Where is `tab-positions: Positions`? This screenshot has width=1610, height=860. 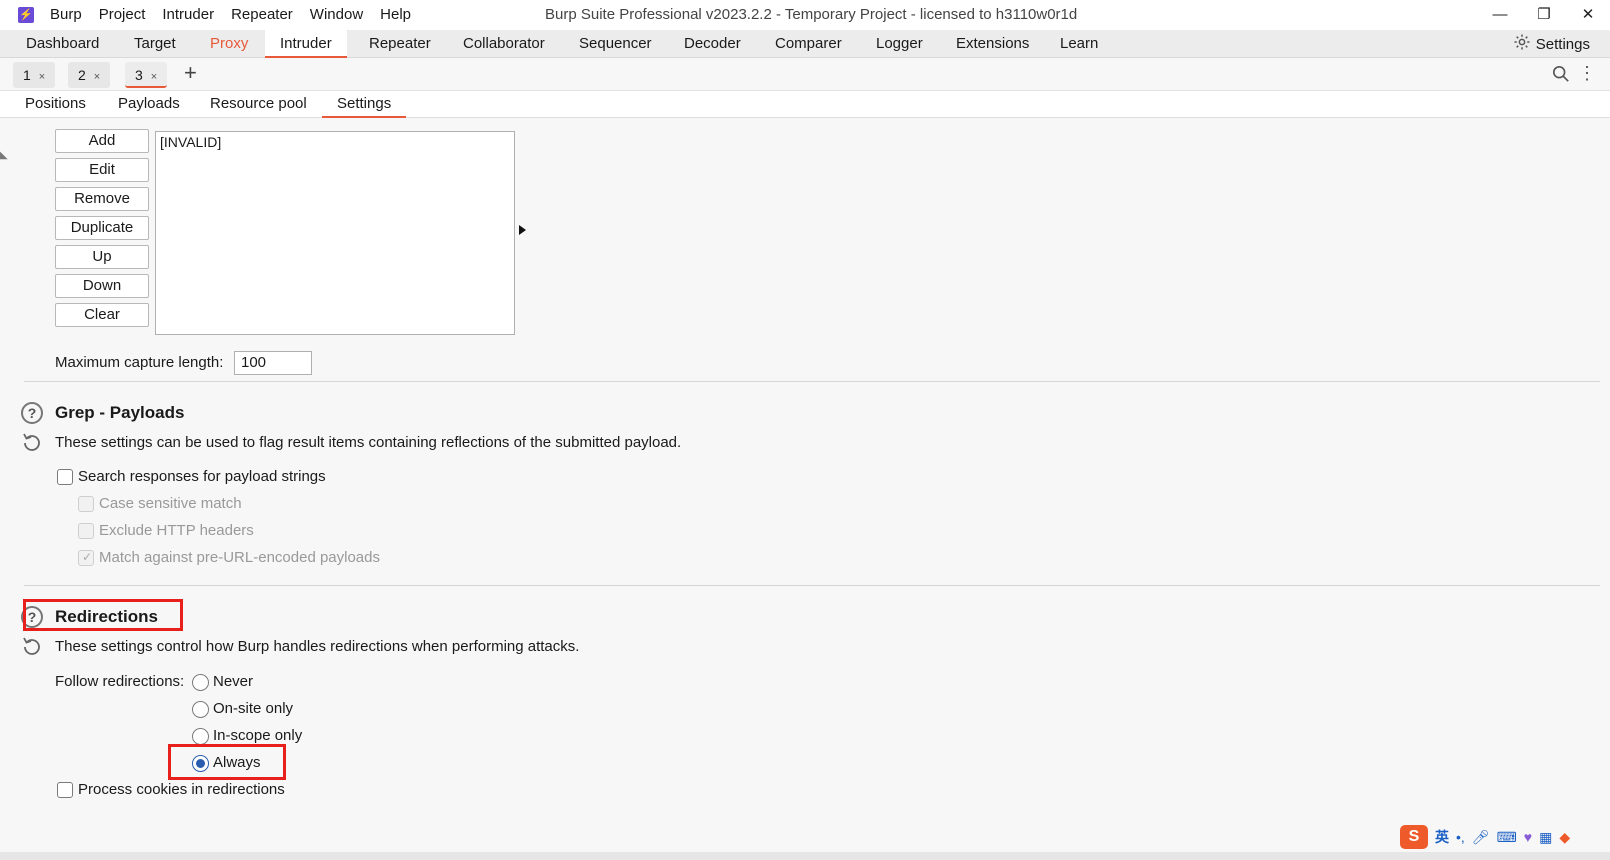
tab-positions: Positions is located at coordinates (55, 104).